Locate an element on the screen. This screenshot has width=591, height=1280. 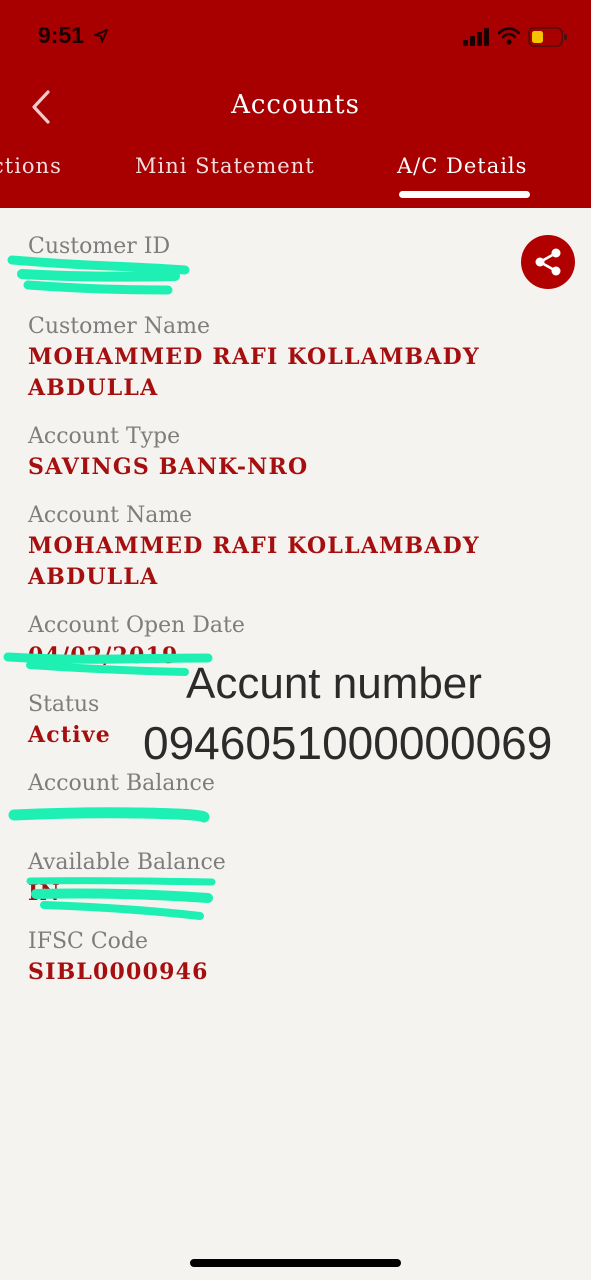
account-name-value-line1: MOHAMMED RAFI KOLLAMBADY is located at coordinates (254, 546).